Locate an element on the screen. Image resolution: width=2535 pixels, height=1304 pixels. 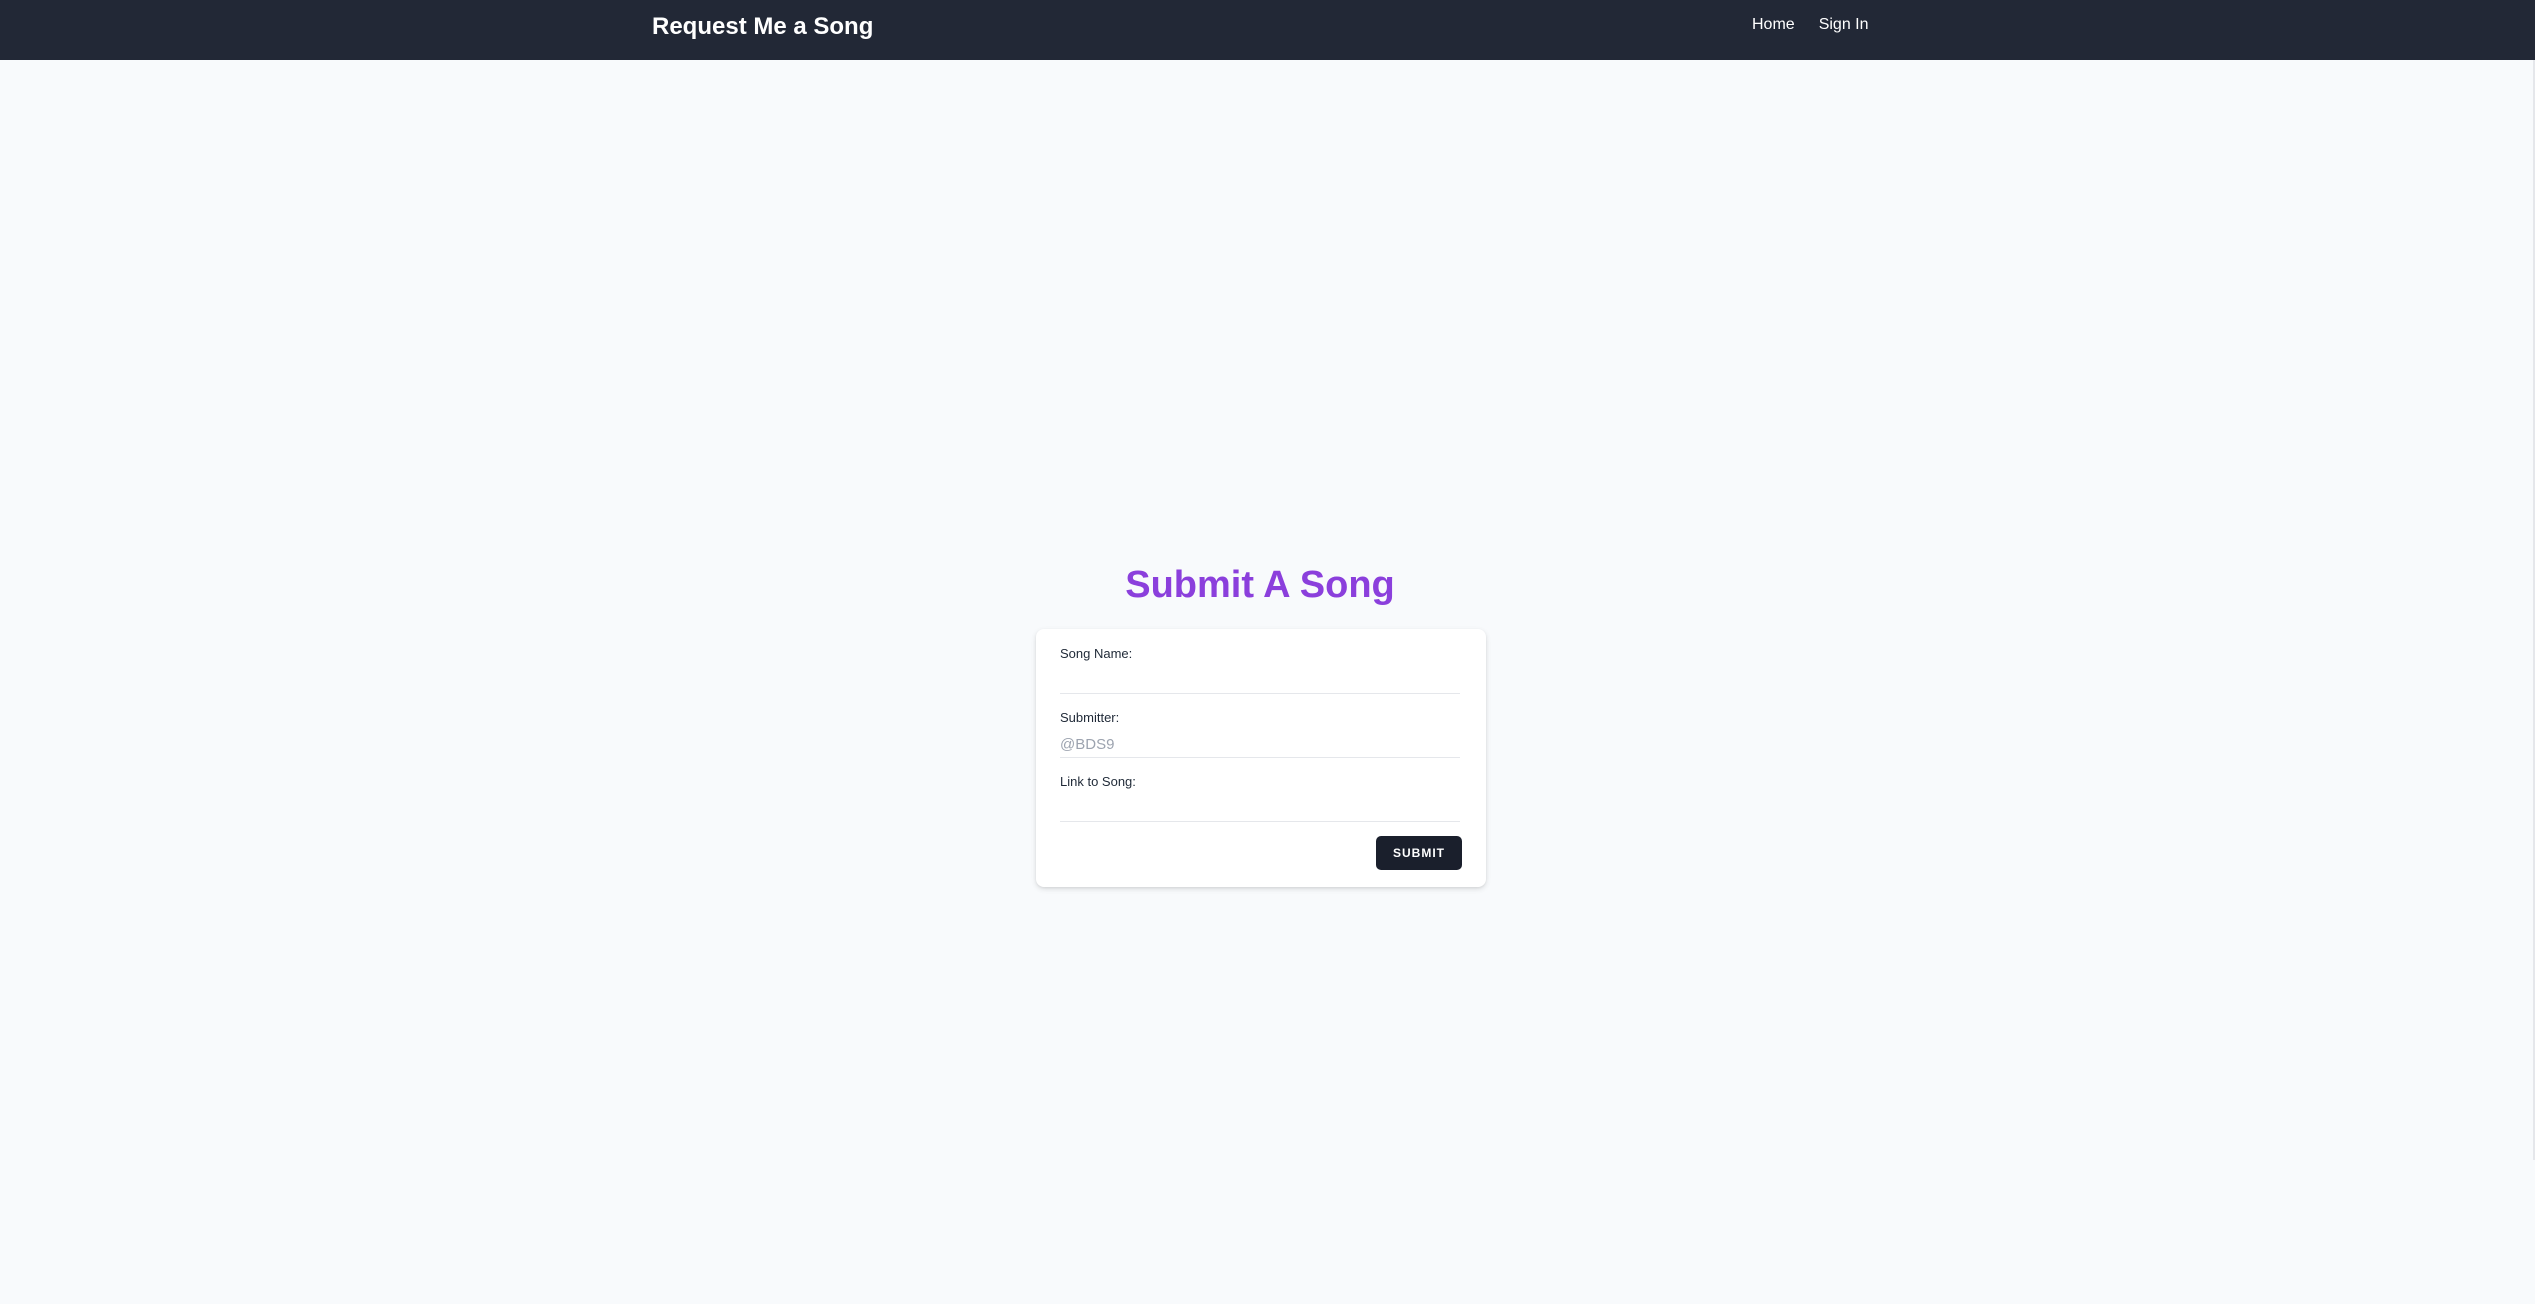
page-title: Submit A Song is located at coordinates (1260, 585).